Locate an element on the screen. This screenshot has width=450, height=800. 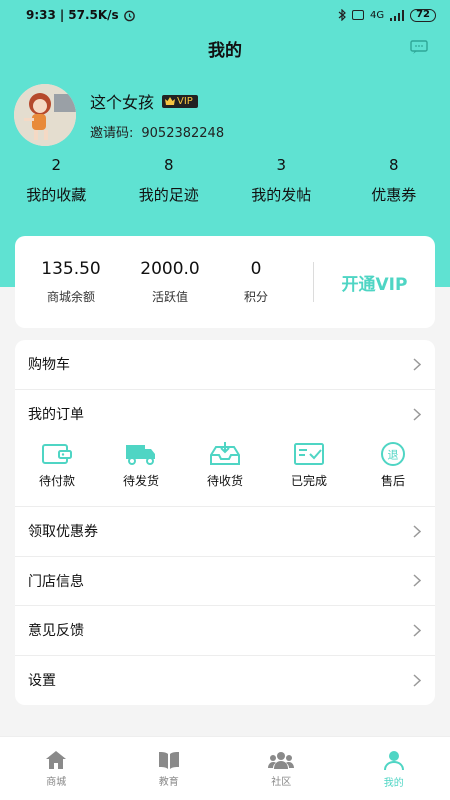
book-icon is located at coordinates (168, 760).